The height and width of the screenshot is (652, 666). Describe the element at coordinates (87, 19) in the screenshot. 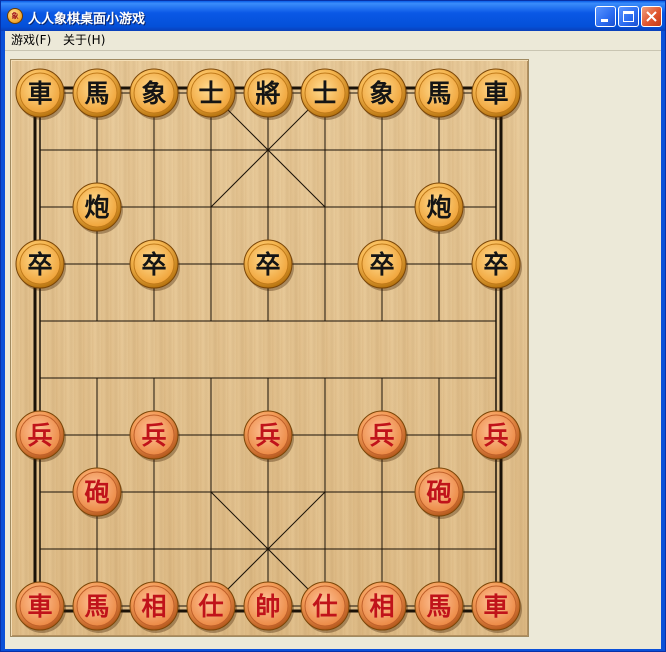

I see `window-title: 人人象棋桌面小游戏` at that location.